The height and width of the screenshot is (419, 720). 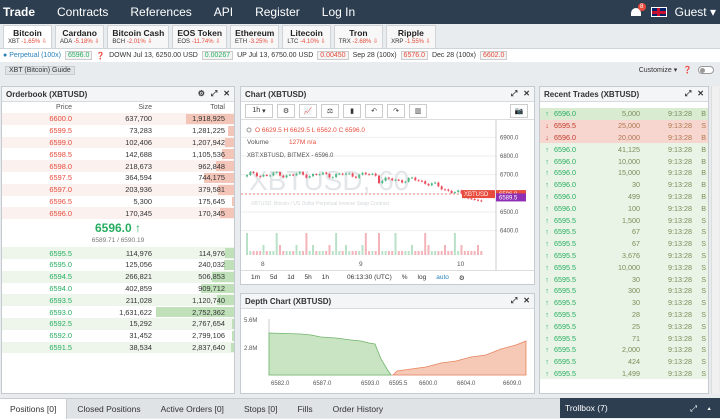 I want to click on instrument-tab: EOS Token EOS -11.74% ⇩, so click(x=200, y=36).